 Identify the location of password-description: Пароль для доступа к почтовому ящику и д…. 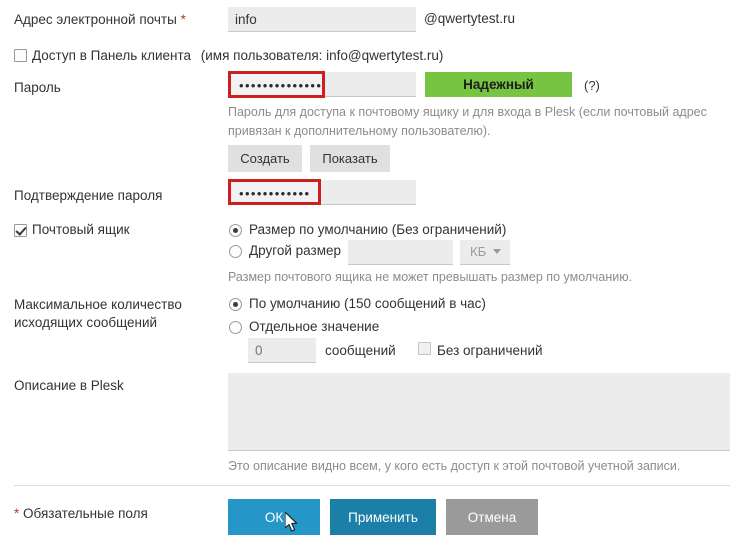
(467, 121).